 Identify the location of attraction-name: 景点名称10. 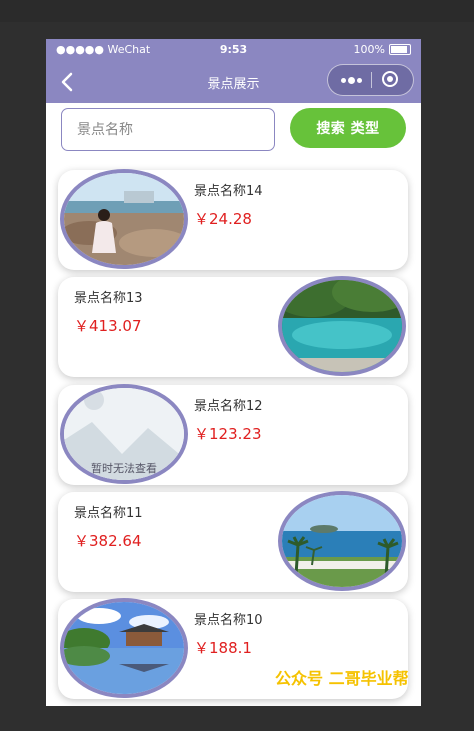
(228, 620).